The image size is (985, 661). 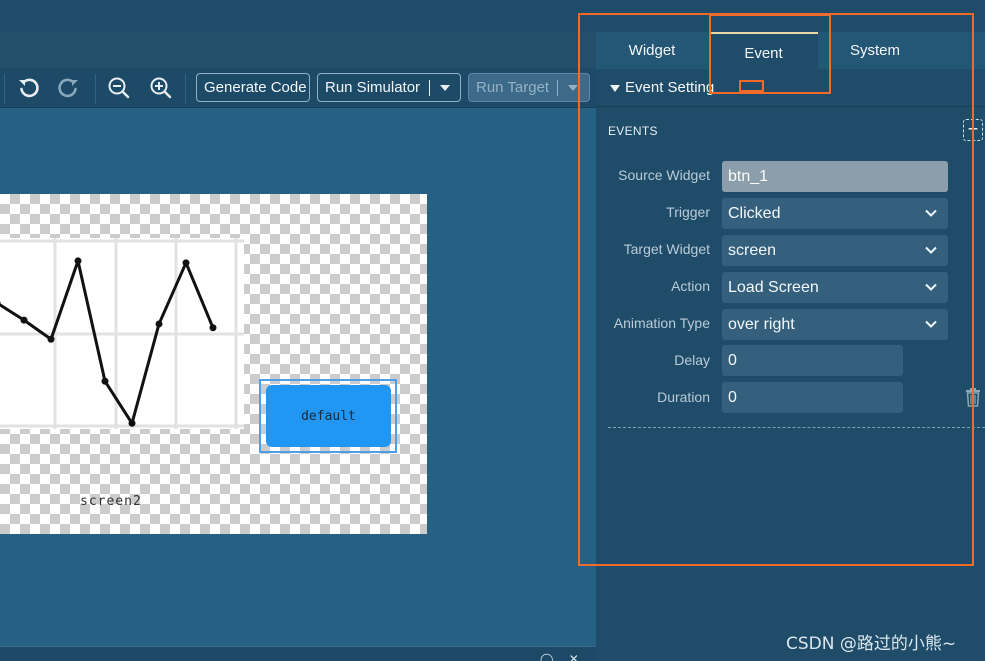 I want to click on screen-name-label: screen2, so click(x=111, y=501).